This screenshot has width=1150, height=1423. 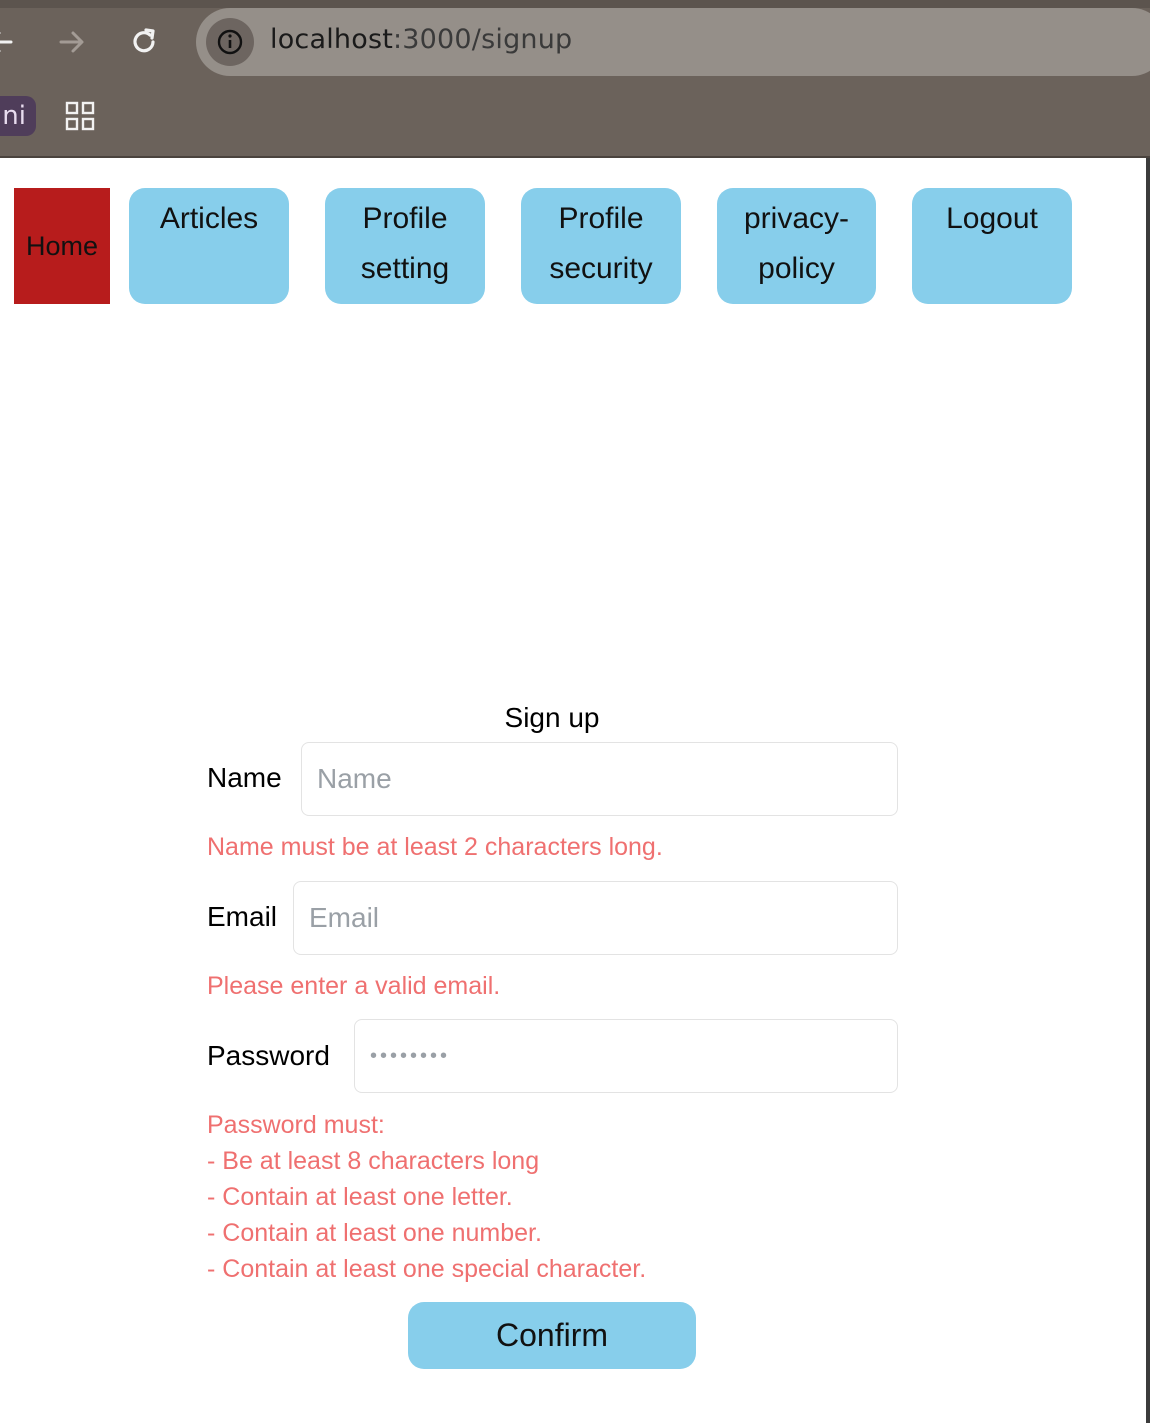 What do you see at coordinates (209, 246) in the screenshot?
I see `nav-articles-button: Articles` at bounding box center [209, 246].